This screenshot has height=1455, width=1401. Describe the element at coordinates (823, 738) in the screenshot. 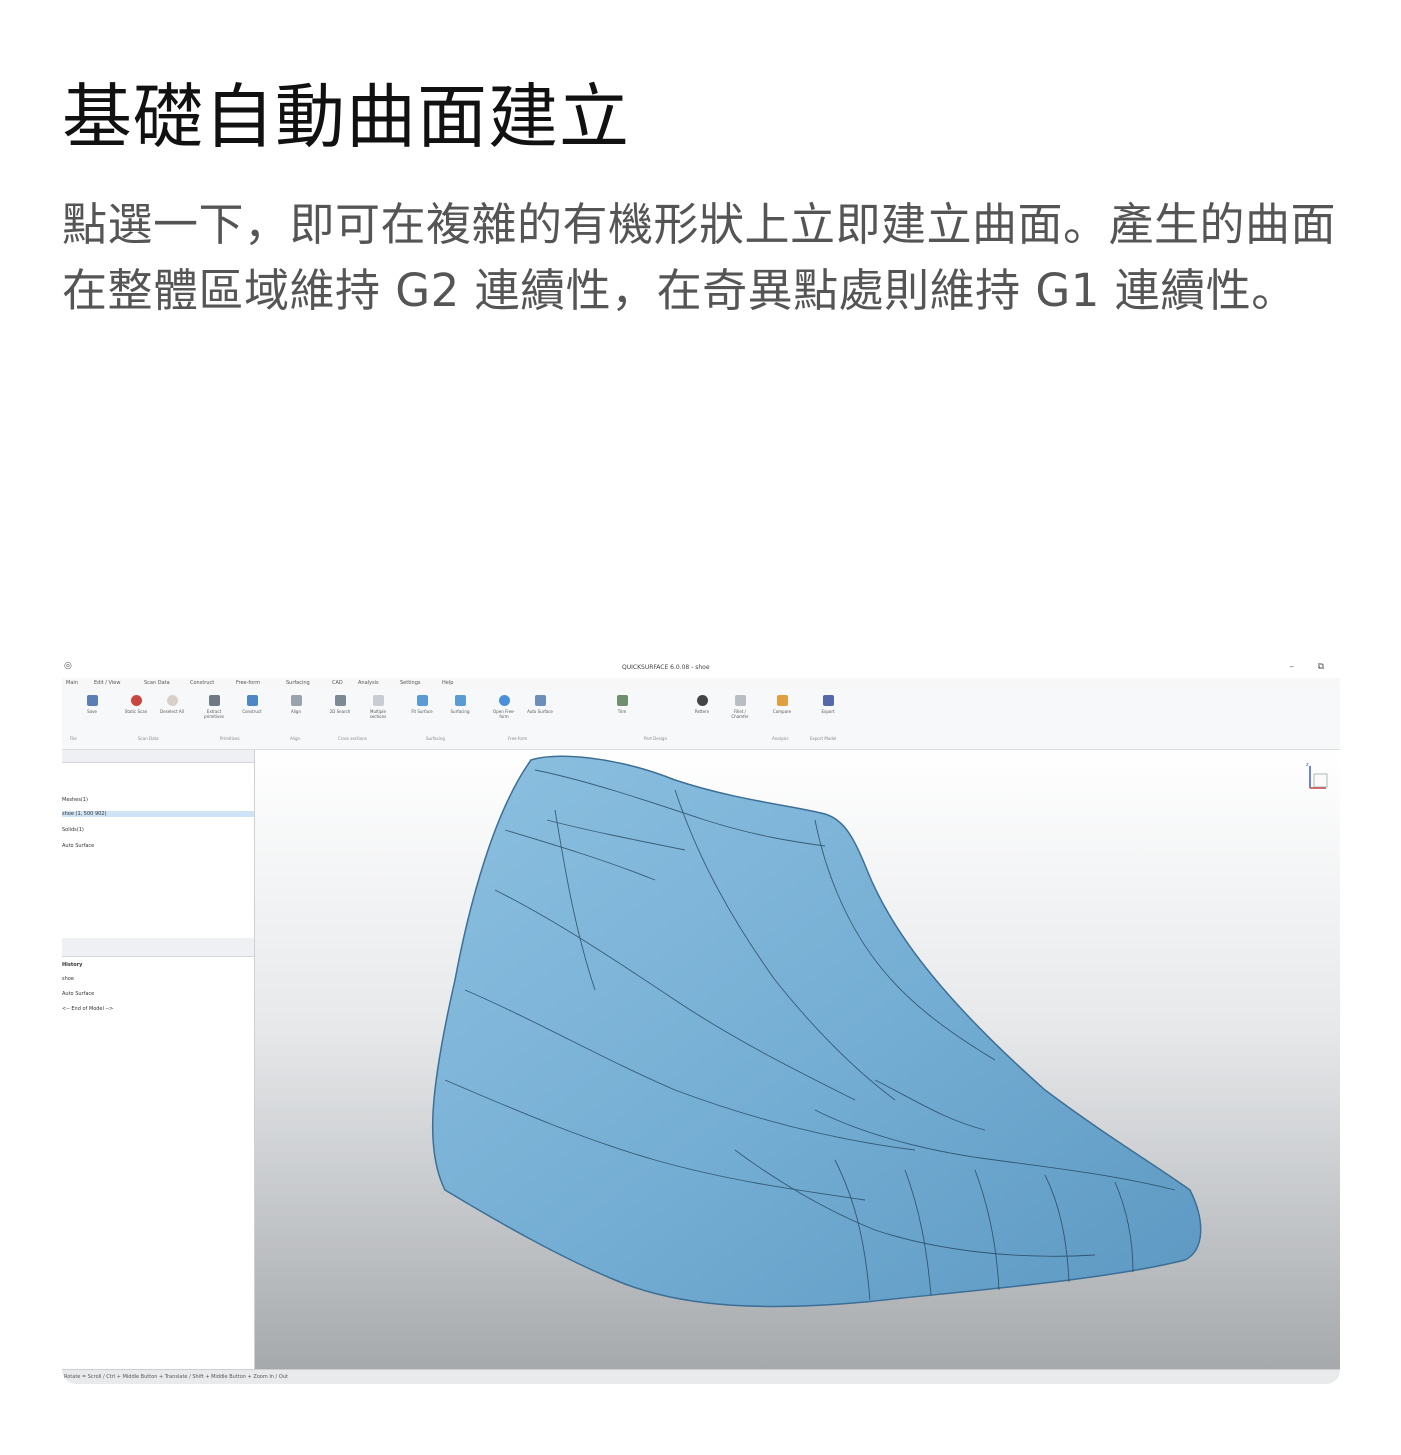

I see `ribbon-group-export-model: Export Model` at that location.